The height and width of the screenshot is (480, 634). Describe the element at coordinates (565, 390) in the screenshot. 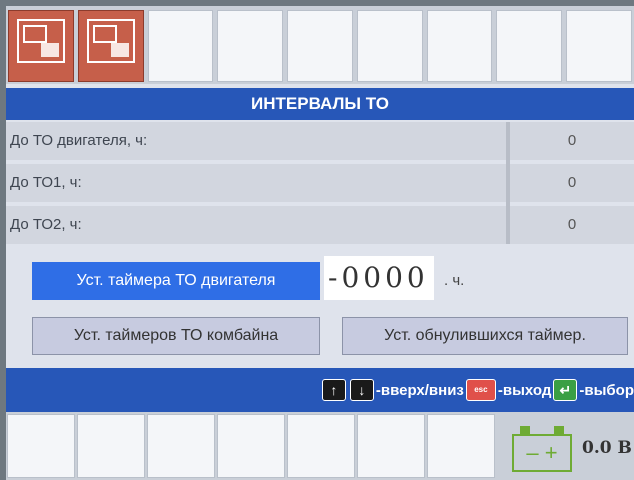

I see `enter-key-icon: ↵` at that location.